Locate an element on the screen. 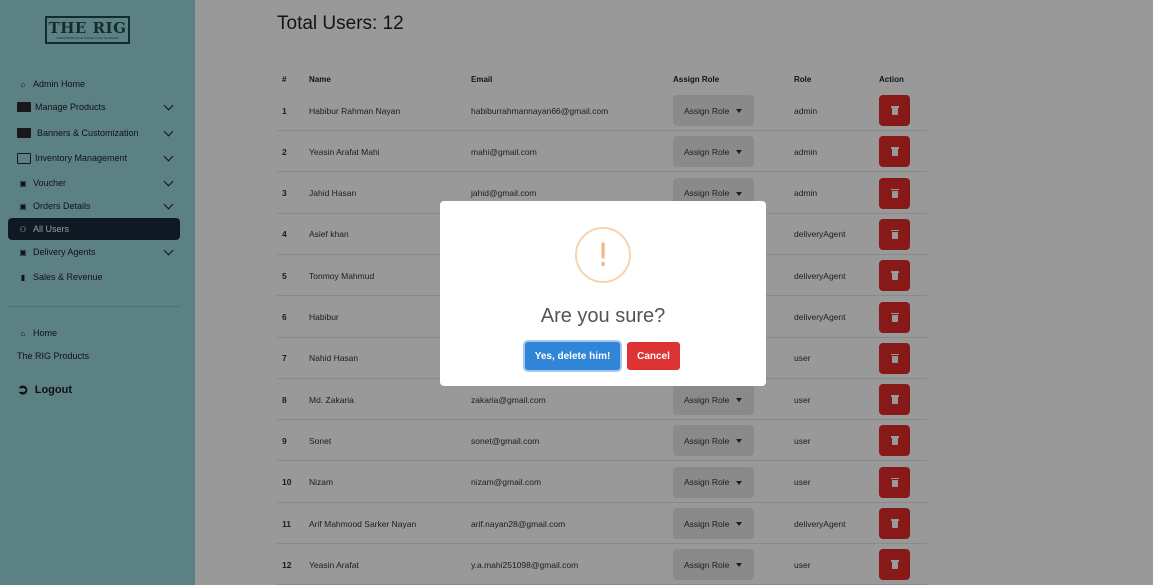  confirm-delete-button: Yes, delete him! is located at coordinates (572, 356).